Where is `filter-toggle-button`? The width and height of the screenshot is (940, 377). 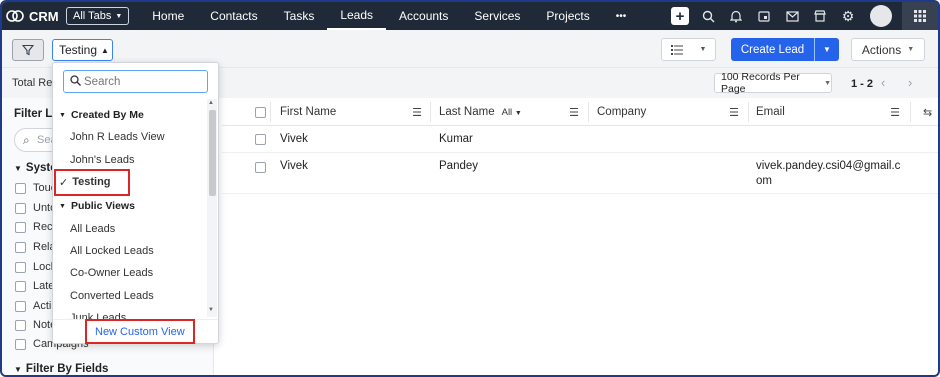
filter-toggle-button is located at coordinates (28, 50).